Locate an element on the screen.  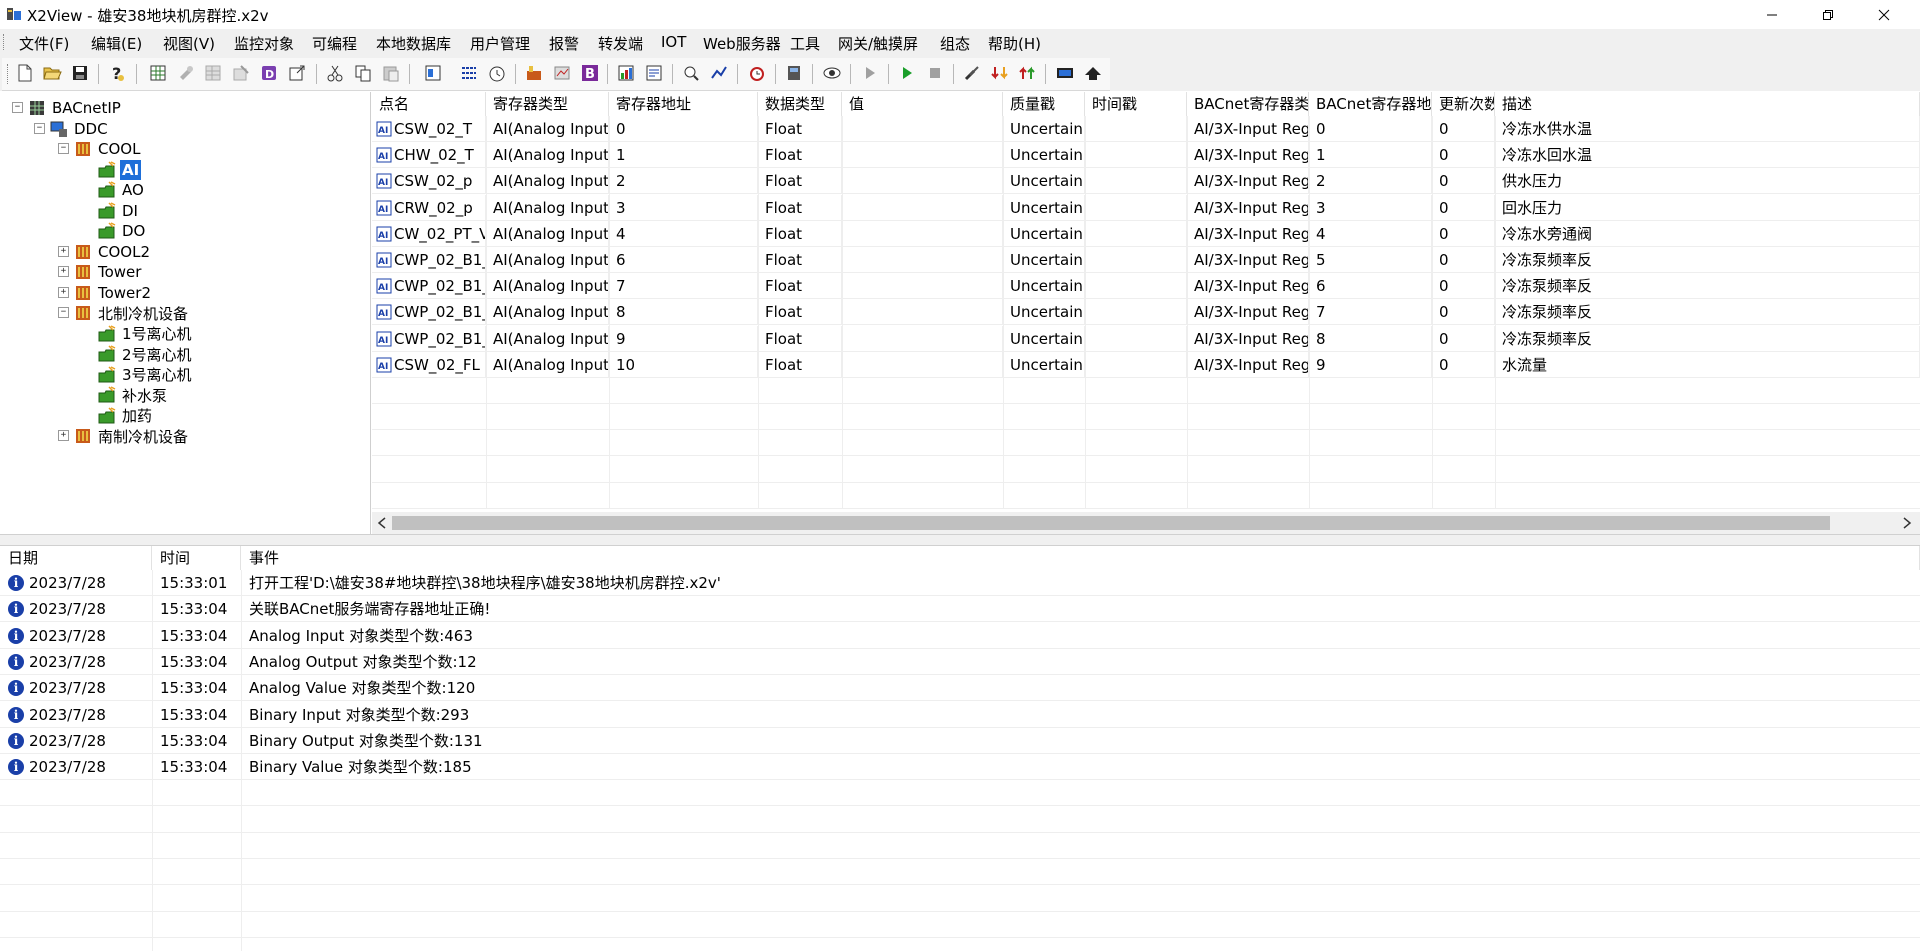
chart-icon is located at coordinates (626, 73).